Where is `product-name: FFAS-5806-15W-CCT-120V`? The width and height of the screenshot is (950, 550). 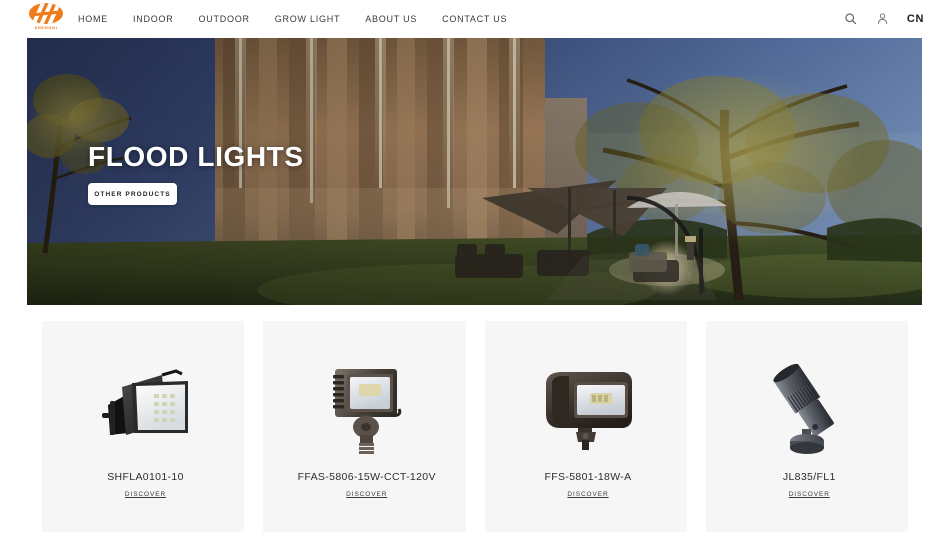 product-name: FFAS-5806-15W-CCT-120V is located at coordinates (366, 477).